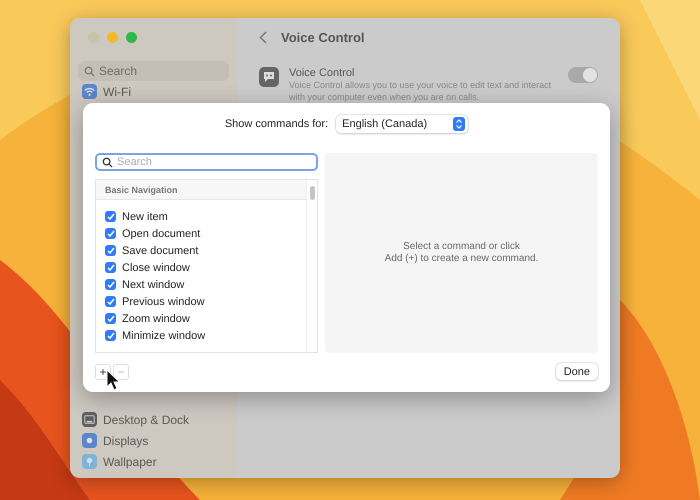 The height and width of the screenshot is (500, 700). Describe the element at coordinates (201, 190) in the screenshot. I see `group-header: Basic Navigation` at that location.